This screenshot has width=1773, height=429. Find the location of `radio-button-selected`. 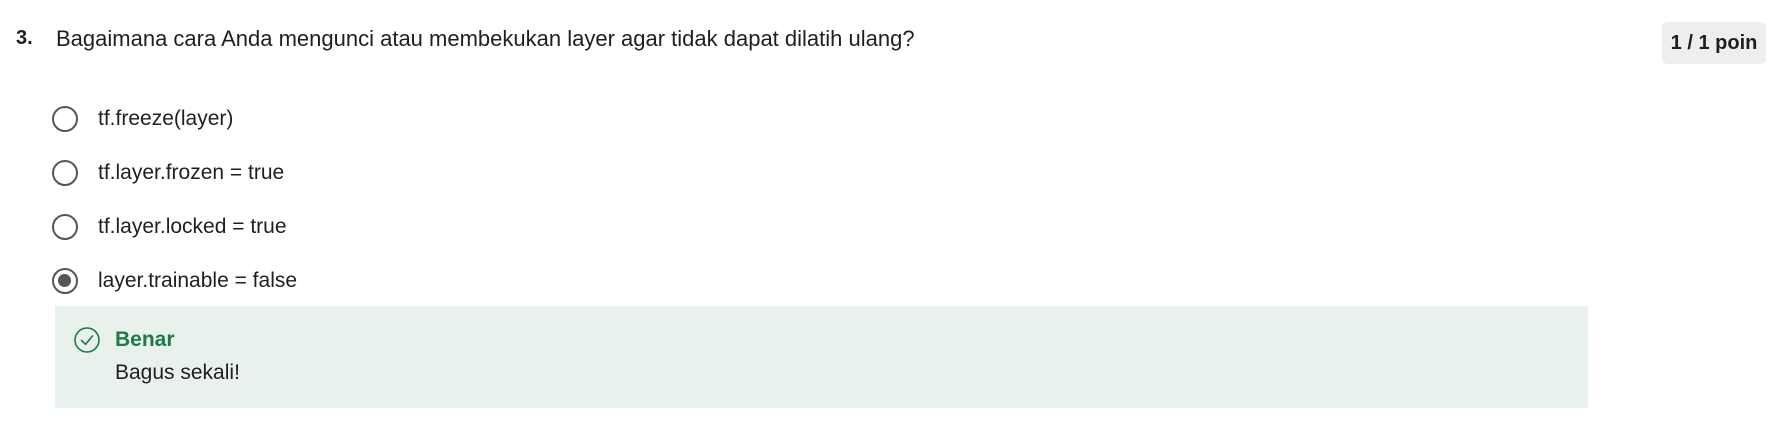

radio-button-selected is located at coordinates (65, 281).